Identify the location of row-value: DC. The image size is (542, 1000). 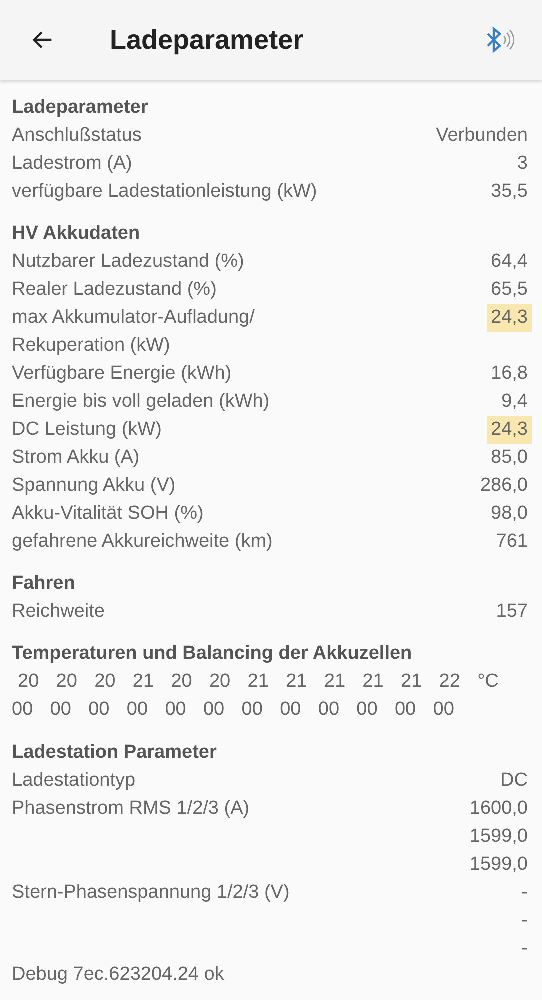
(514, 780).